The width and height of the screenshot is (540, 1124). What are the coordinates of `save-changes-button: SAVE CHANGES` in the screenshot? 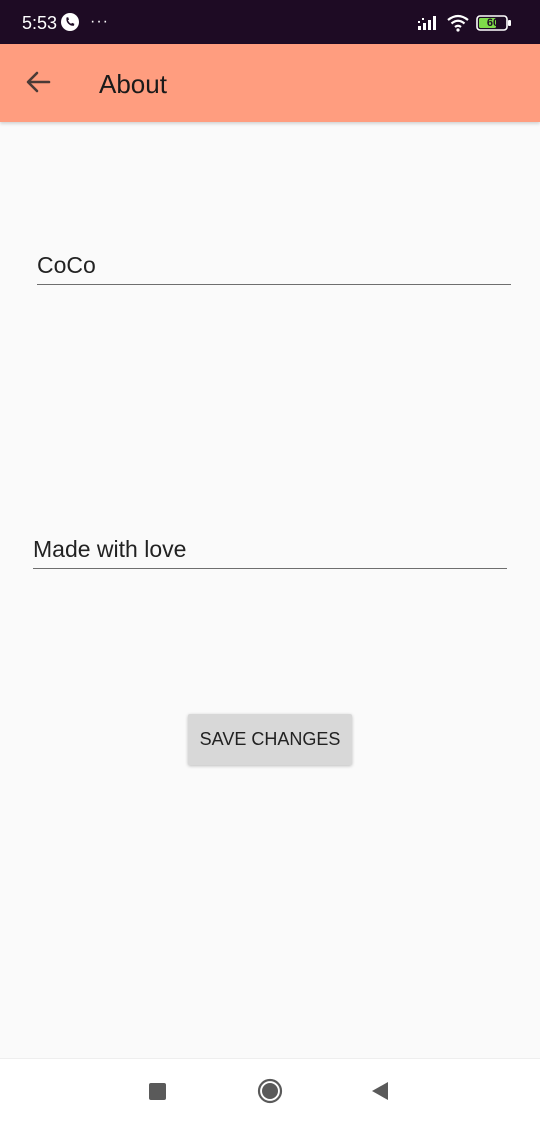 It's located at (270, 739).